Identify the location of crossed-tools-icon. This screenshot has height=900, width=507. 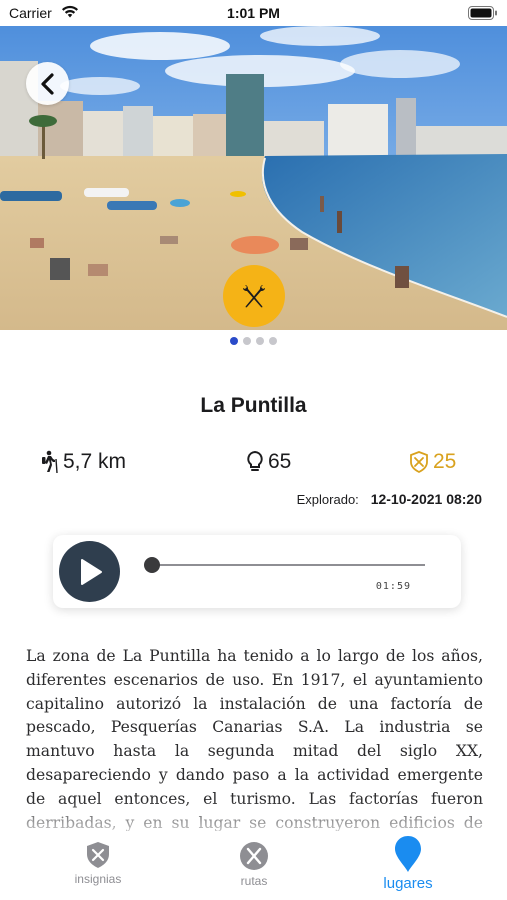
(254, 296).